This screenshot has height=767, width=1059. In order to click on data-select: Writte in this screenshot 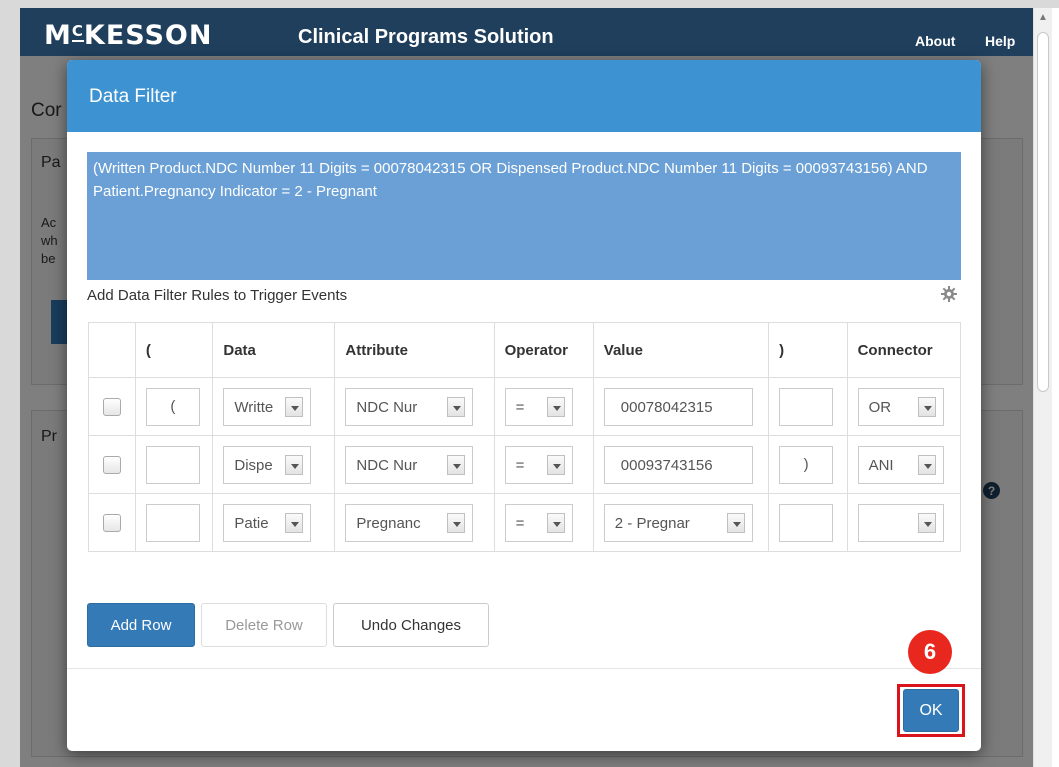, I will do `click(267, 406)`.